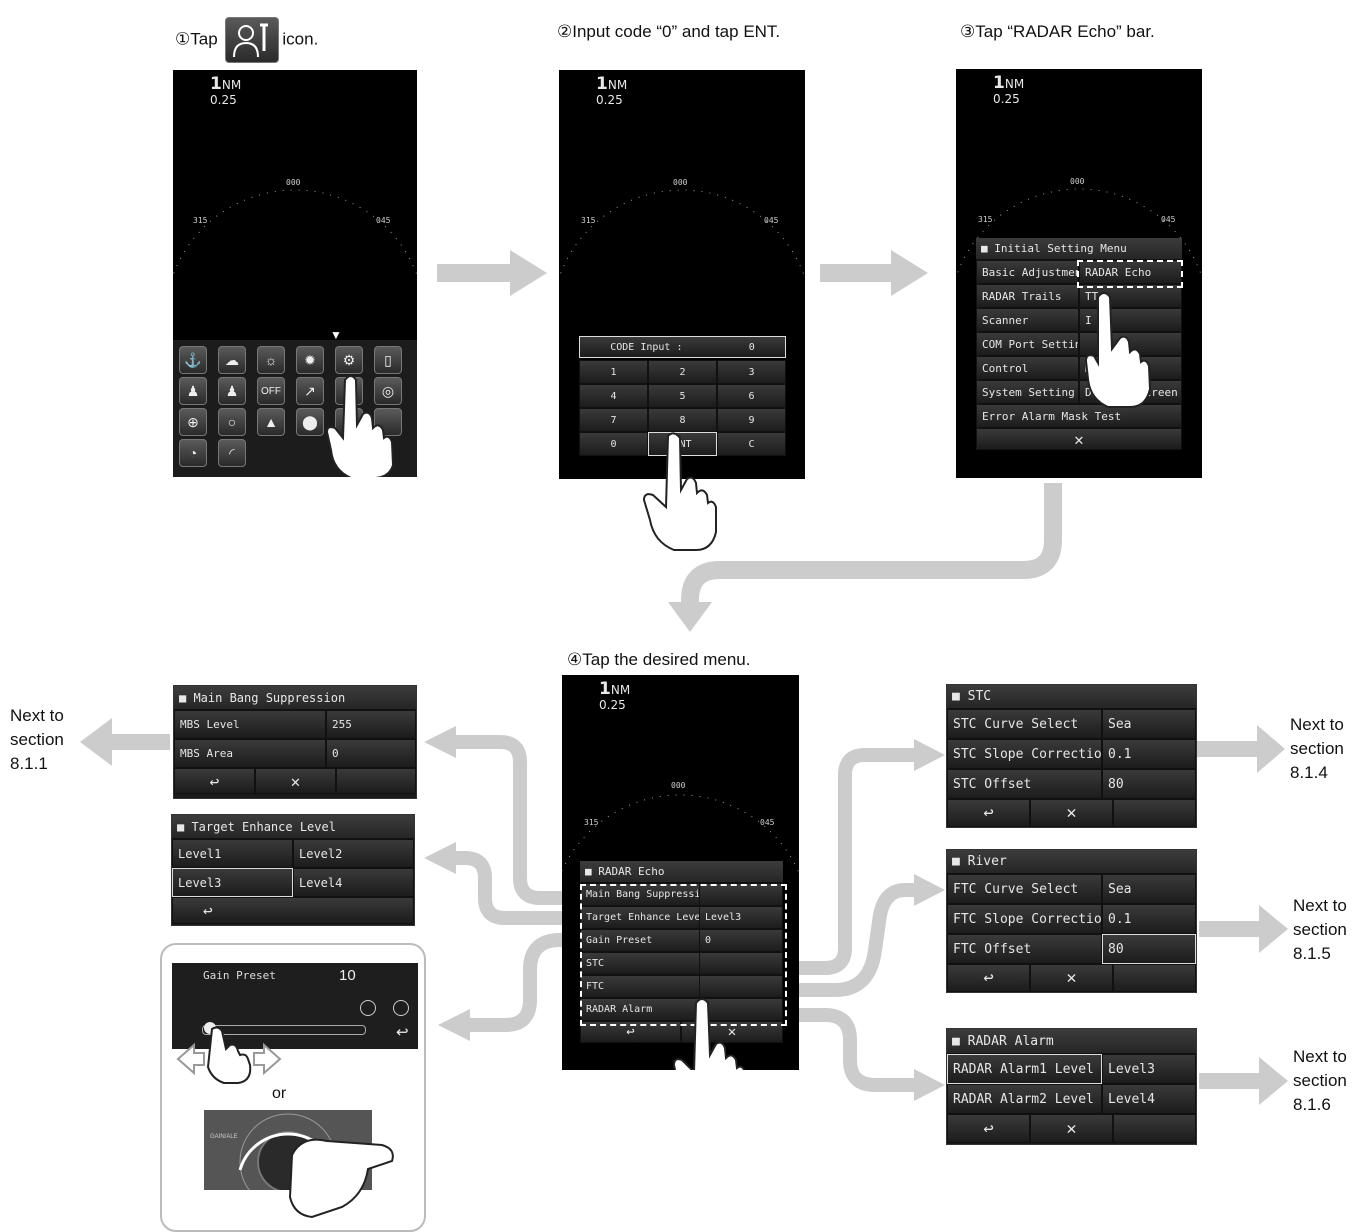 The image size is (1361, 1232). Describe the element at coordinates (1149, 1069) in the screenshot. I see `setting-value: Level3` at that location.